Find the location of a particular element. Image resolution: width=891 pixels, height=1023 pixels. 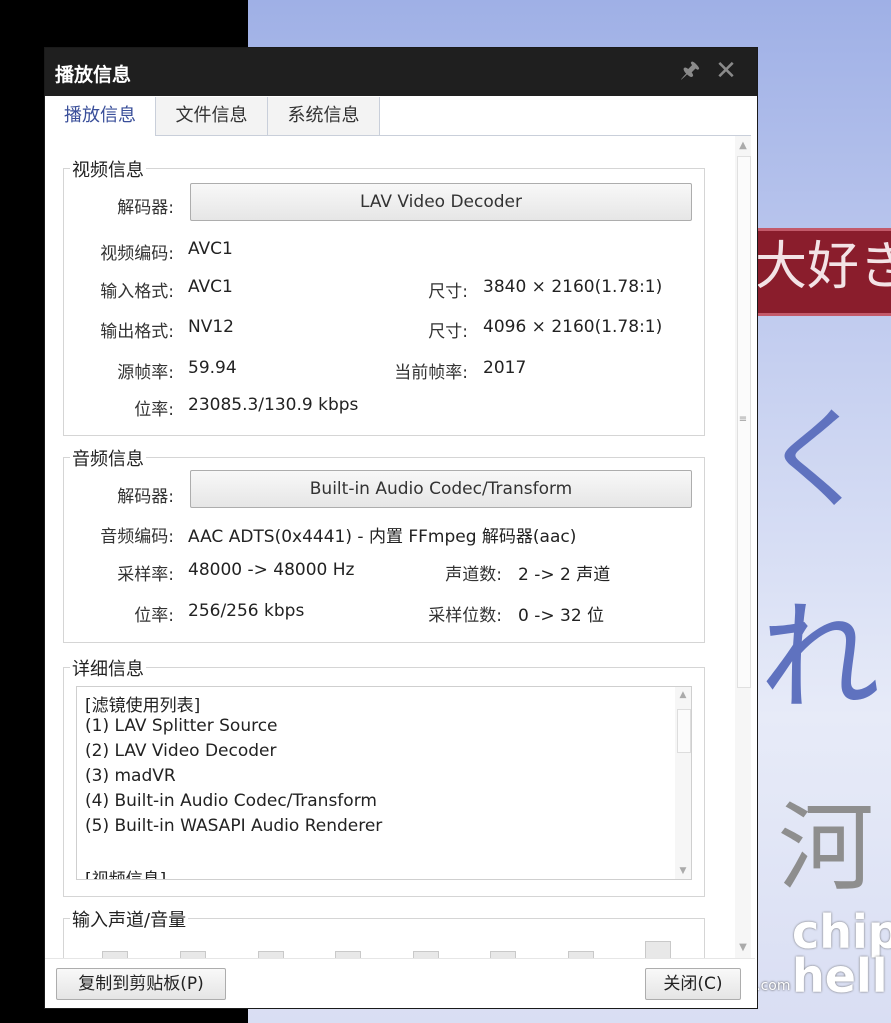

background-kana-2: れ is located at coordinates (820, 658).